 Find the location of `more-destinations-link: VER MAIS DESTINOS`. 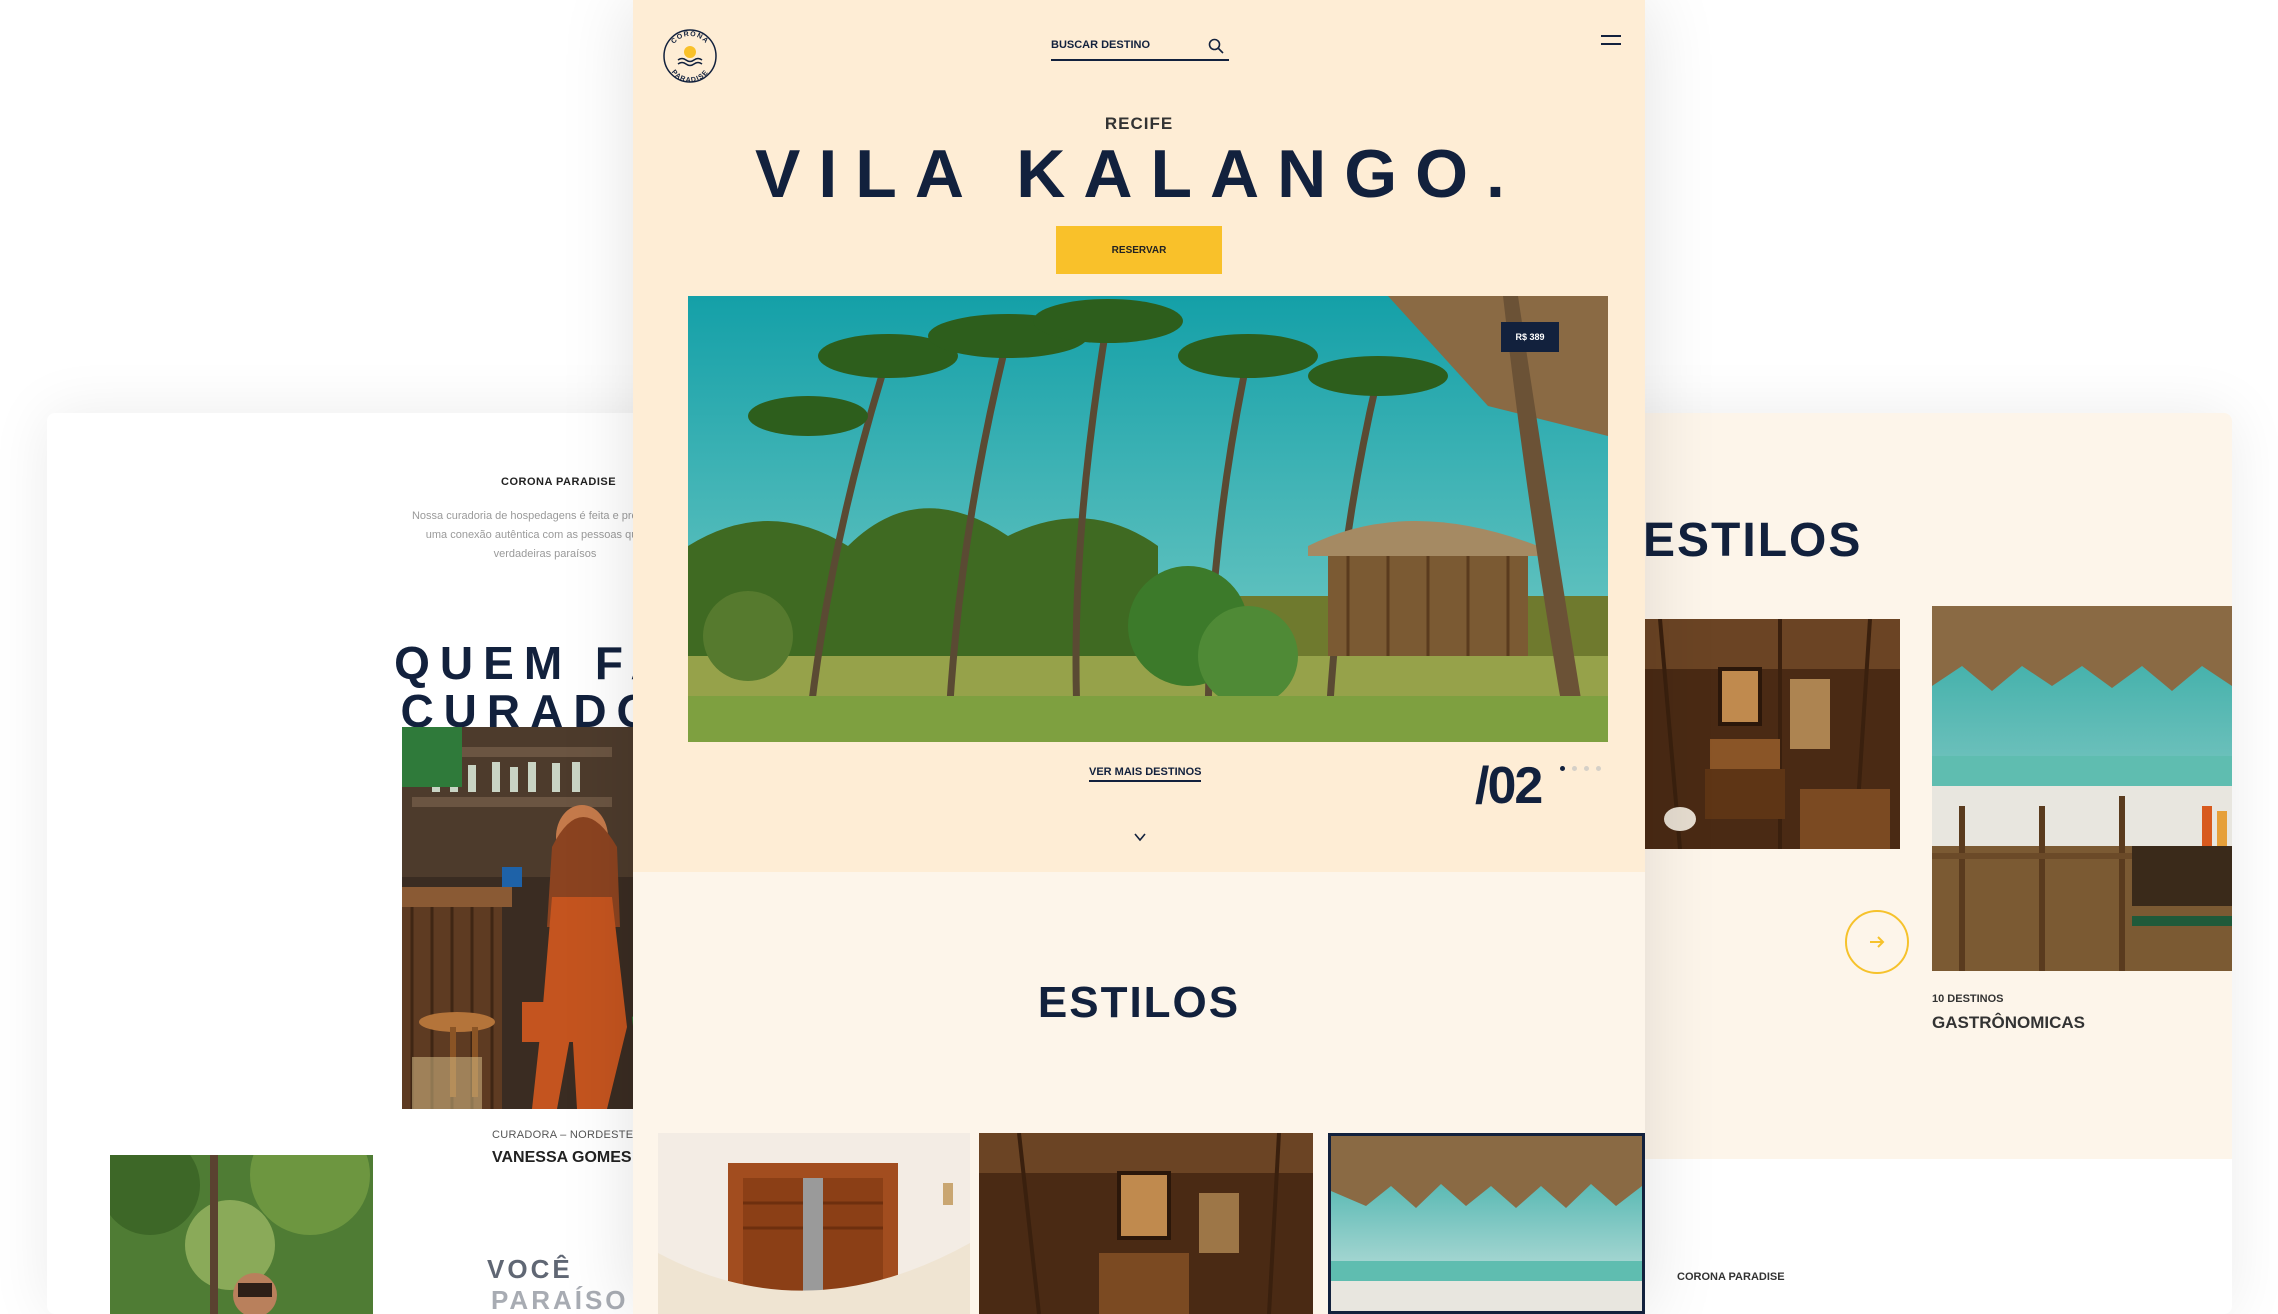

more-destinations-link: VER MAIS DESTINOS is located at coordinates (1145, 774).